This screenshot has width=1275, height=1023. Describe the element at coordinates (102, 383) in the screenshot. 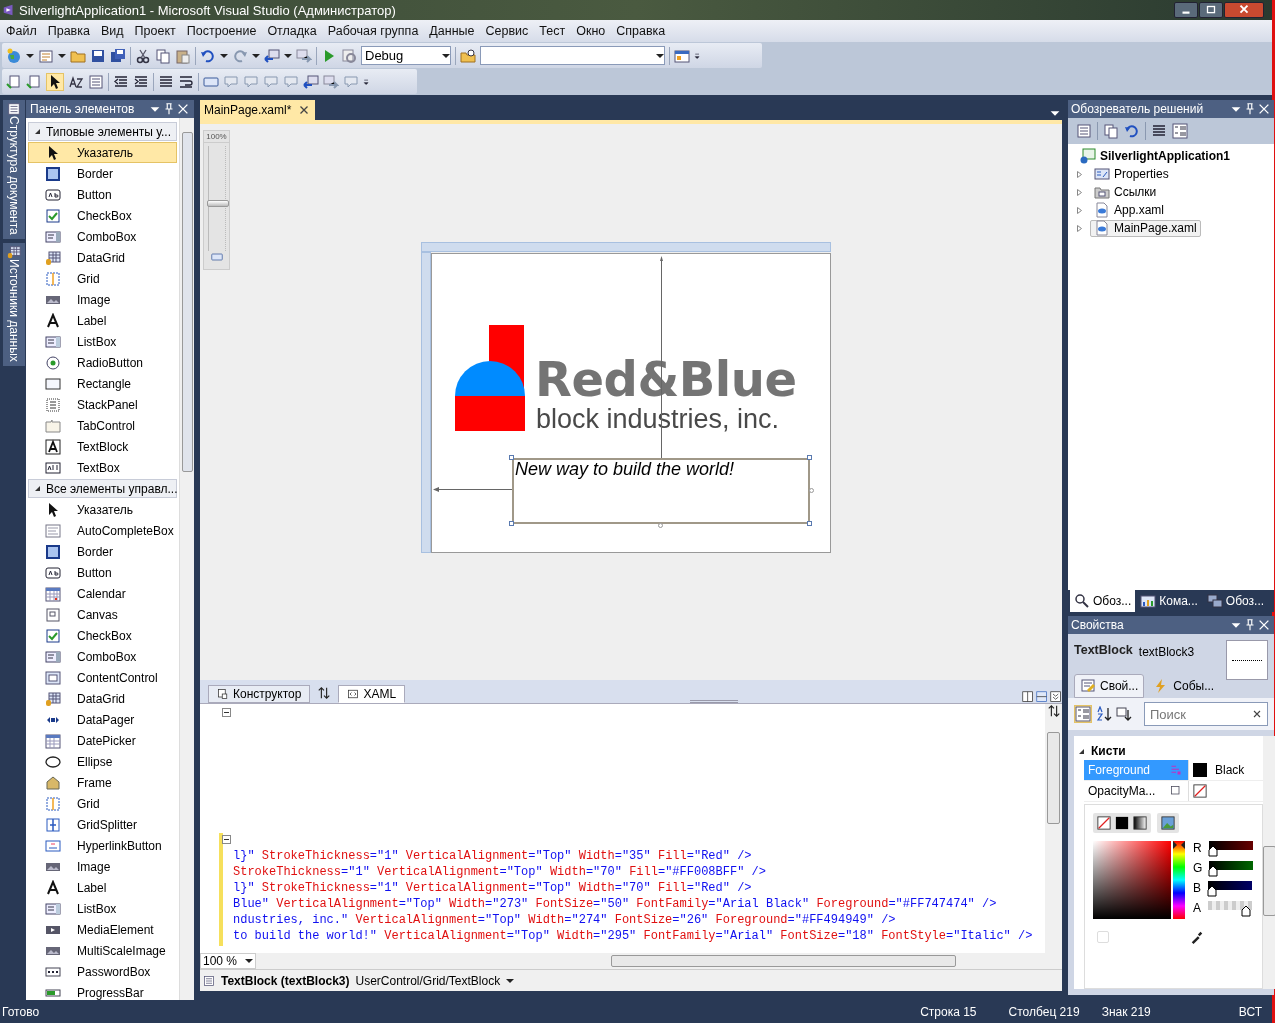

I see `toolbox-item: Rectangle` at that location.